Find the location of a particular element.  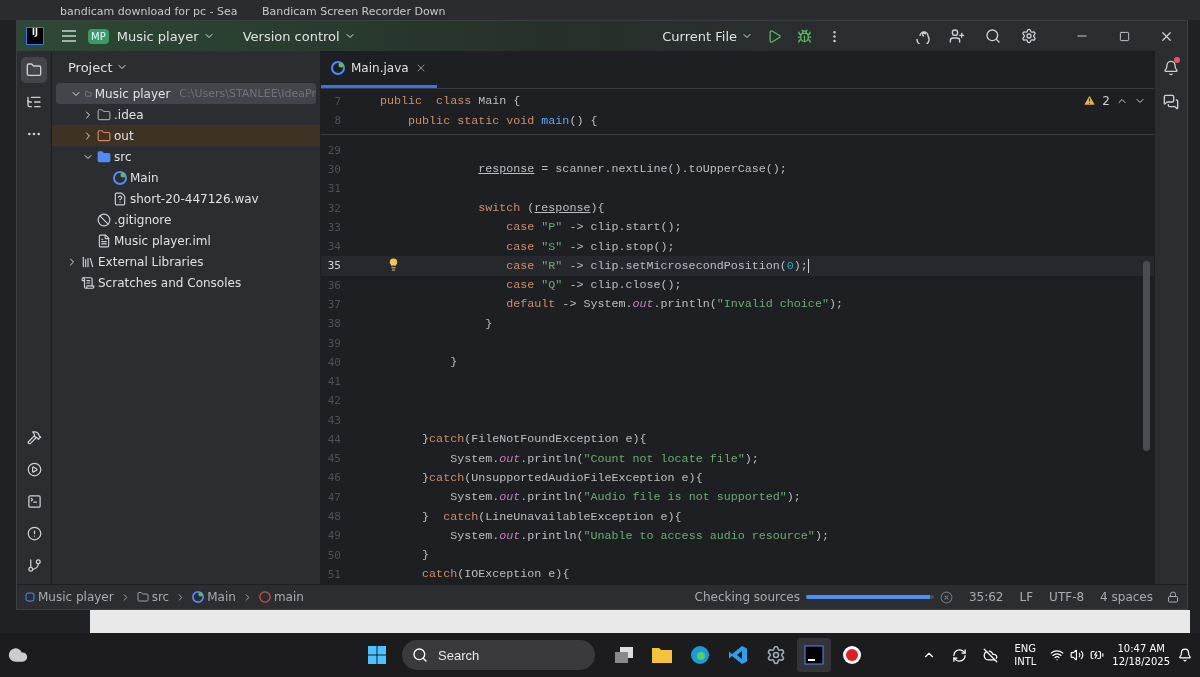

task-status: Checking sources is located at coordinates (747, 597).